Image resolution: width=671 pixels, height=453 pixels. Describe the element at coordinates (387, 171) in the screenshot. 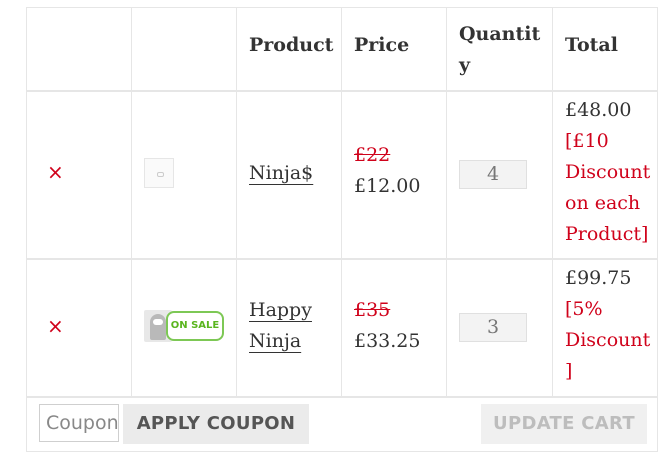

I see `price-wrap: £22 £12.00` at that location.